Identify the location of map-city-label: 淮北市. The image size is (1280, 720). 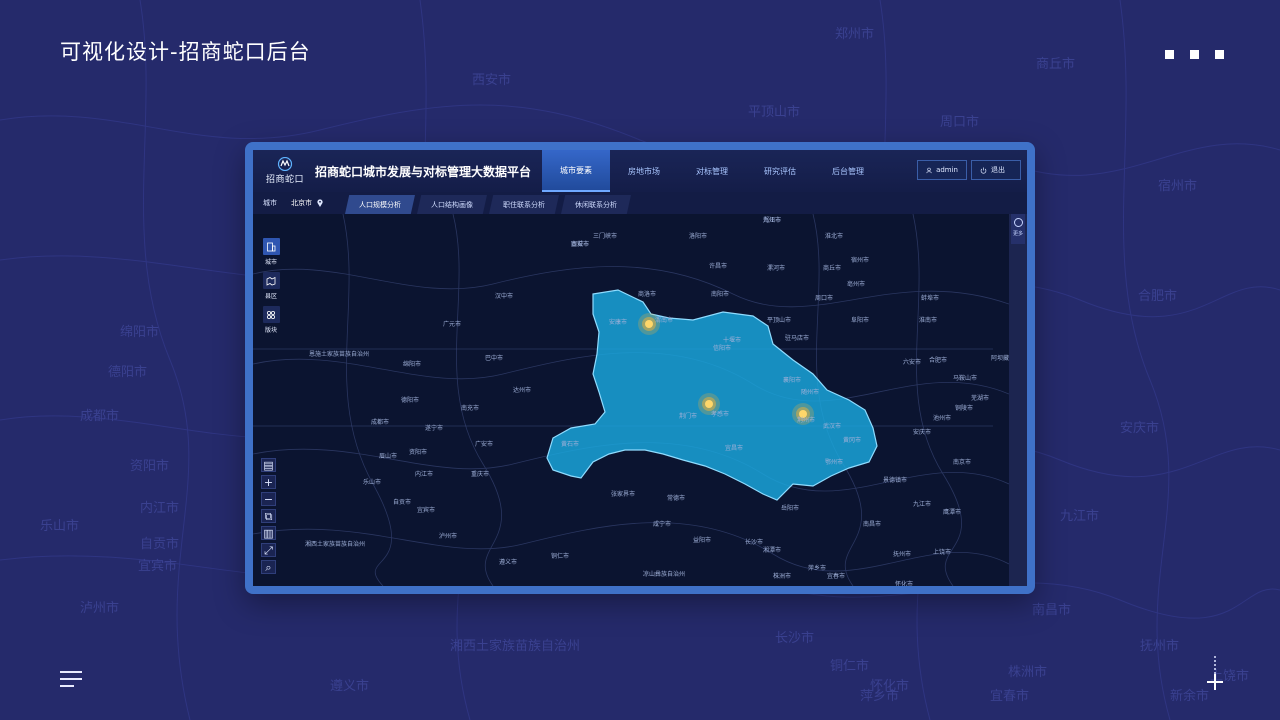
(834, 236).